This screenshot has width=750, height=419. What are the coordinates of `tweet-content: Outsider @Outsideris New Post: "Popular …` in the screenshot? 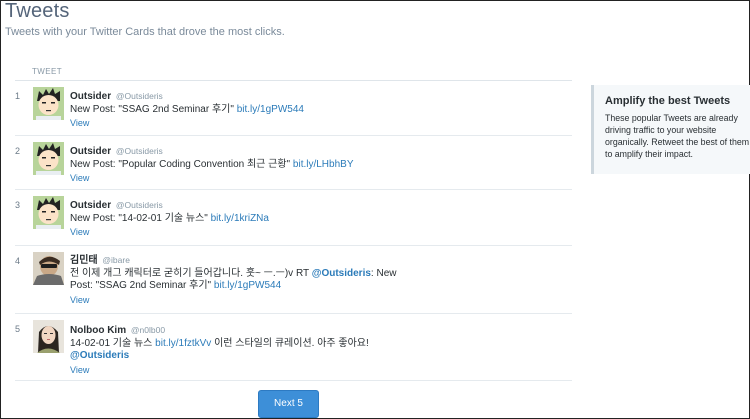 It's located at (235, 165).